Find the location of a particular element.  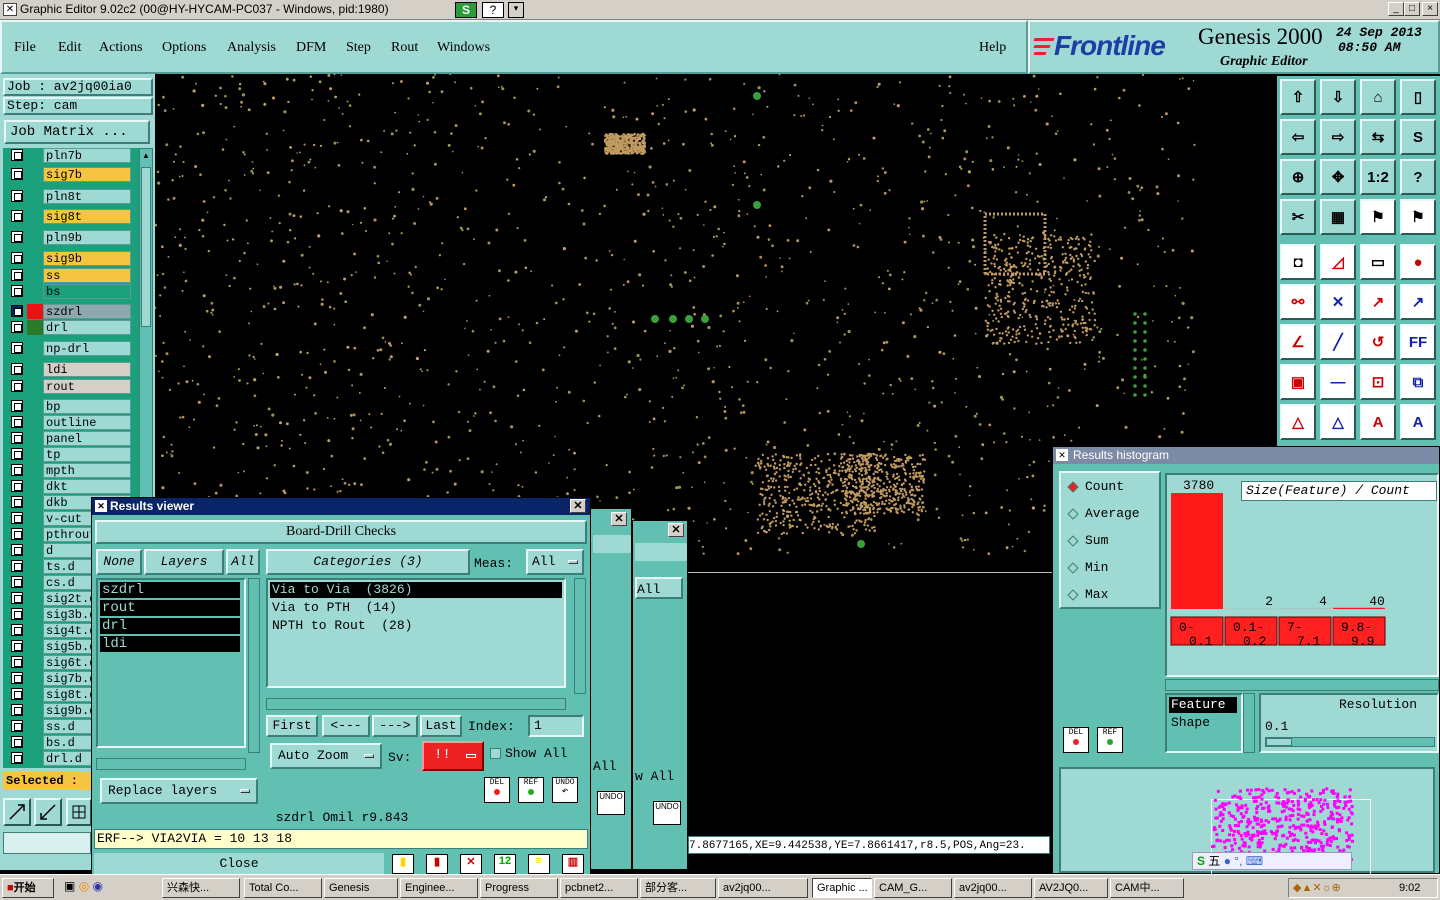

menu-dfm: DFM is located at coordinates (311, 48).